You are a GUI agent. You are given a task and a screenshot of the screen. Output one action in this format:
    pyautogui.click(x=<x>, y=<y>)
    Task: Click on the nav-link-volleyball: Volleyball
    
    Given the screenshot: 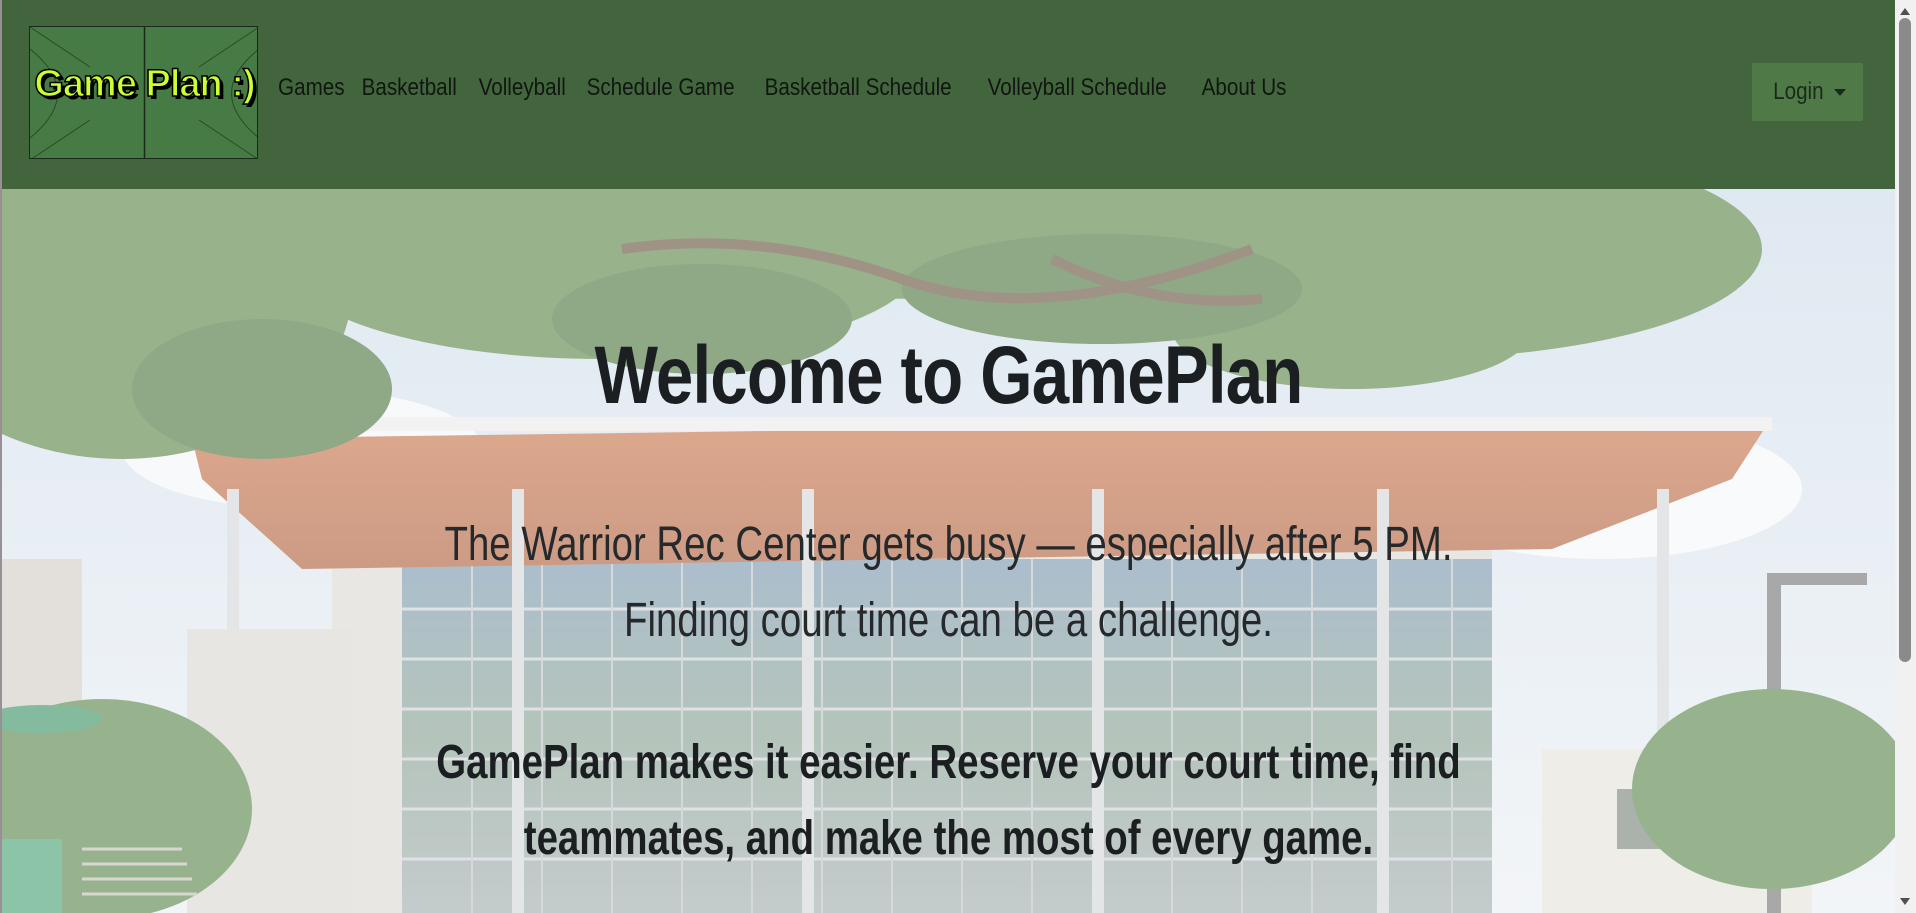 What is the action you would take?
    pyautogui.click(x=522, y=88)
    